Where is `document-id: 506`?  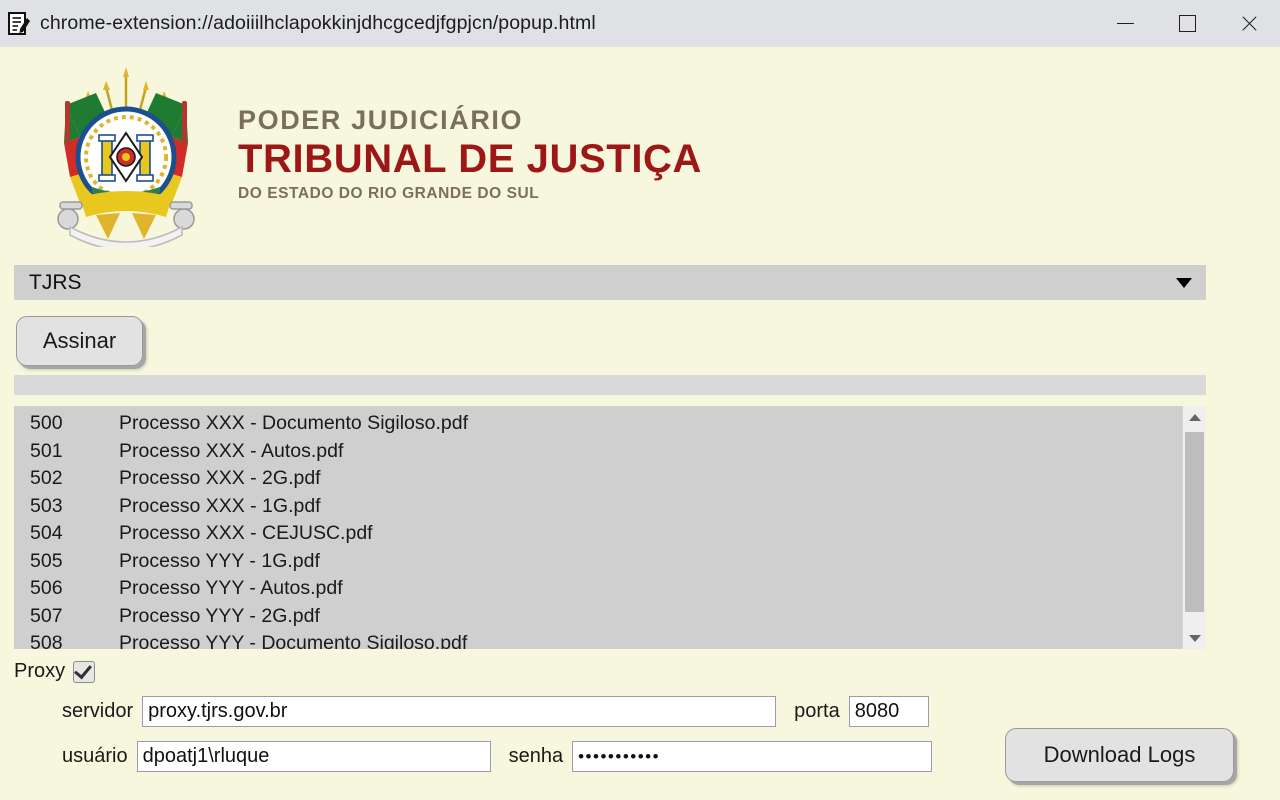 document-id: 506 is located at coordinates (46, 588).